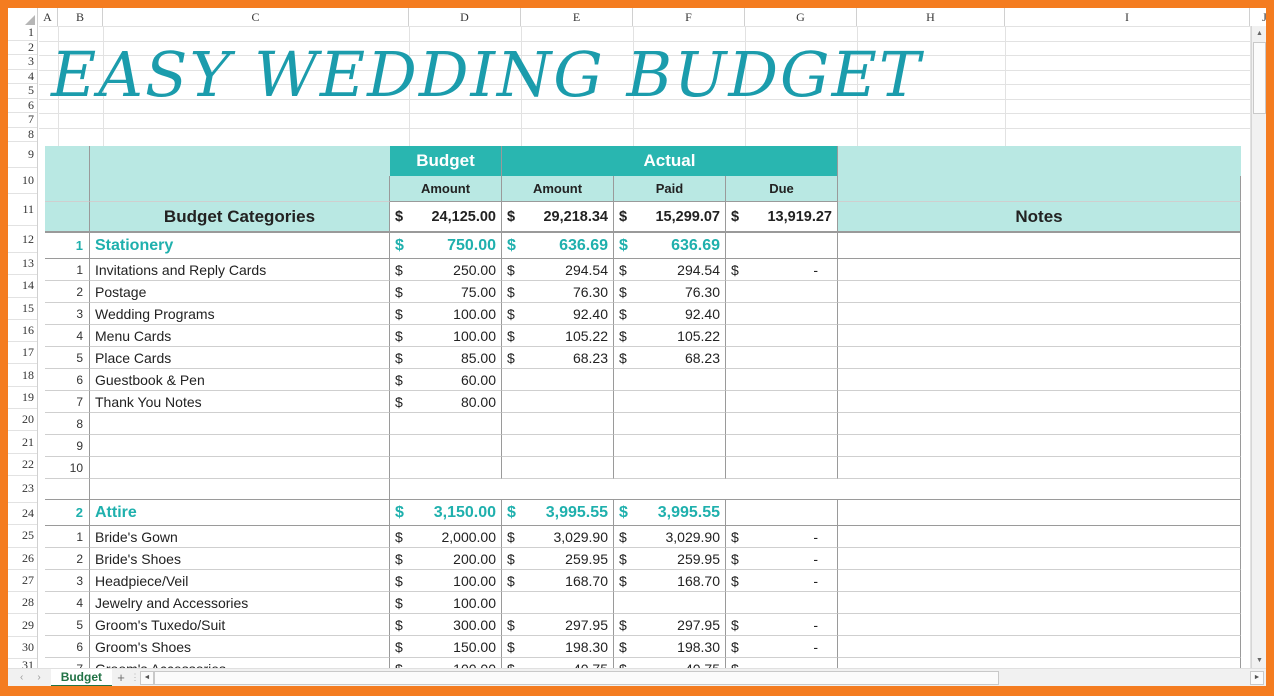 The width and height of the screenshot is (1274, 696). I want to click on item-name: Invitations and Reply Cards, so click(240, 270).